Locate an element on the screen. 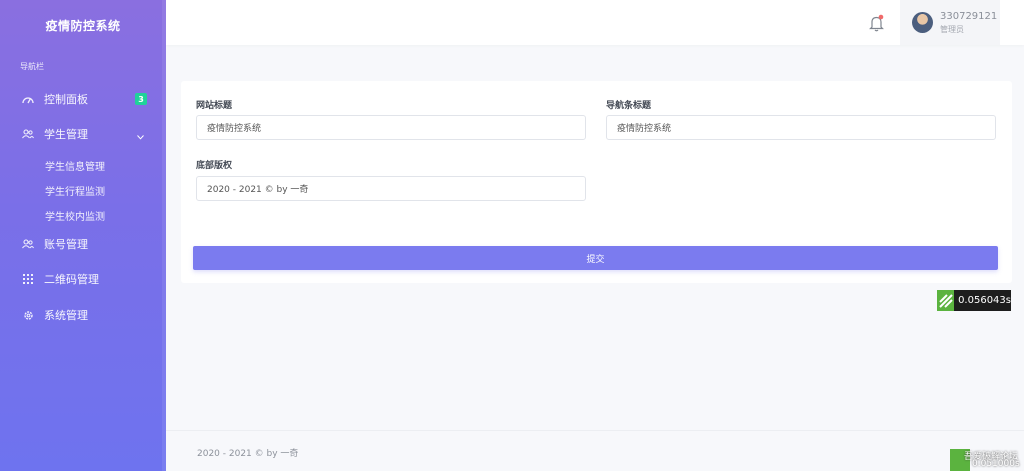 This screenshot has width=1024, height=471. brand-title: 疫情防控系统 is located at coordinates (83, 25).